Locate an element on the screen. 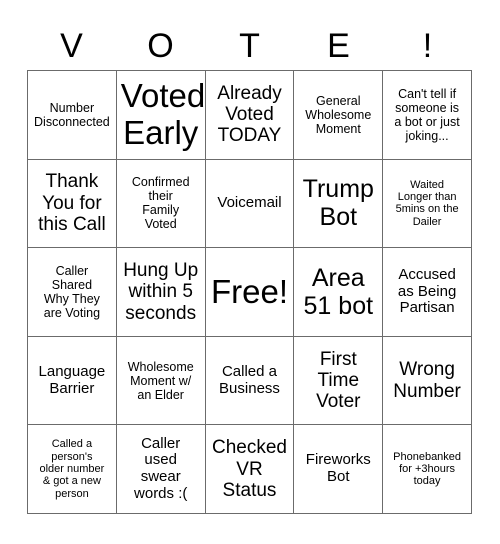 The width and height of the screenshot is (500, 544). bingo-cell: Phonebanked for +3hours today is located at coordinates (427, 469).